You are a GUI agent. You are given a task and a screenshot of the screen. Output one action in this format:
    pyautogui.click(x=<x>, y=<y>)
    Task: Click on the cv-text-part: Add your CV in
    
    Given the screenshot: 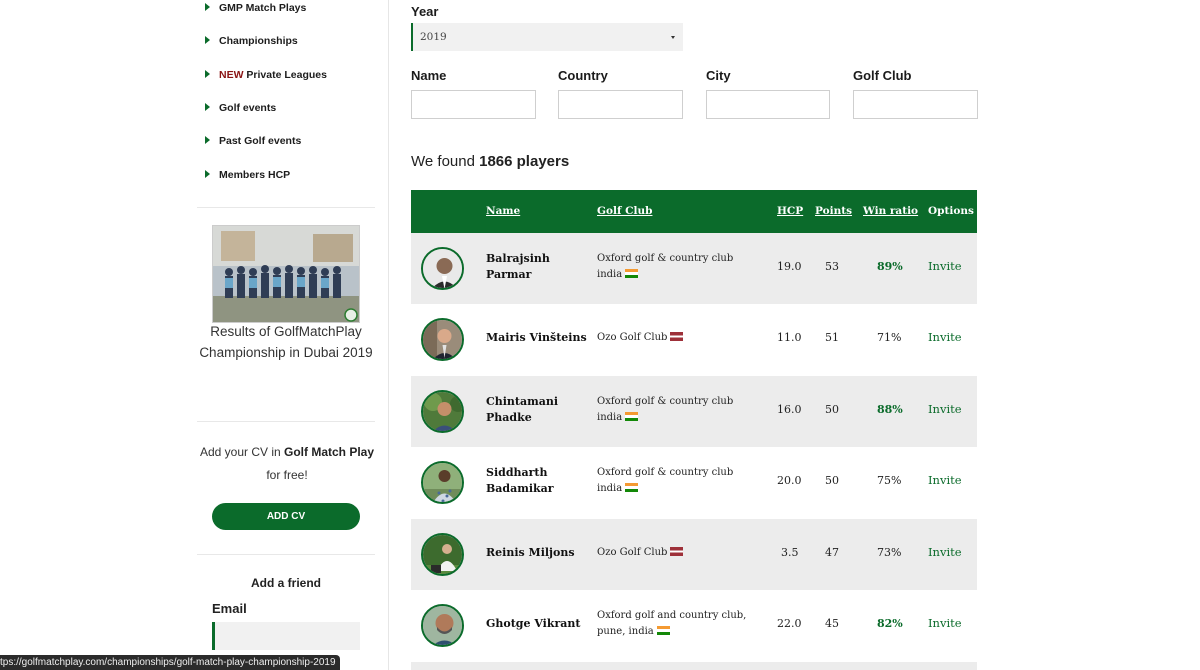 What is the action you would take?
    pyautogui.click(x=241, y=452)
    